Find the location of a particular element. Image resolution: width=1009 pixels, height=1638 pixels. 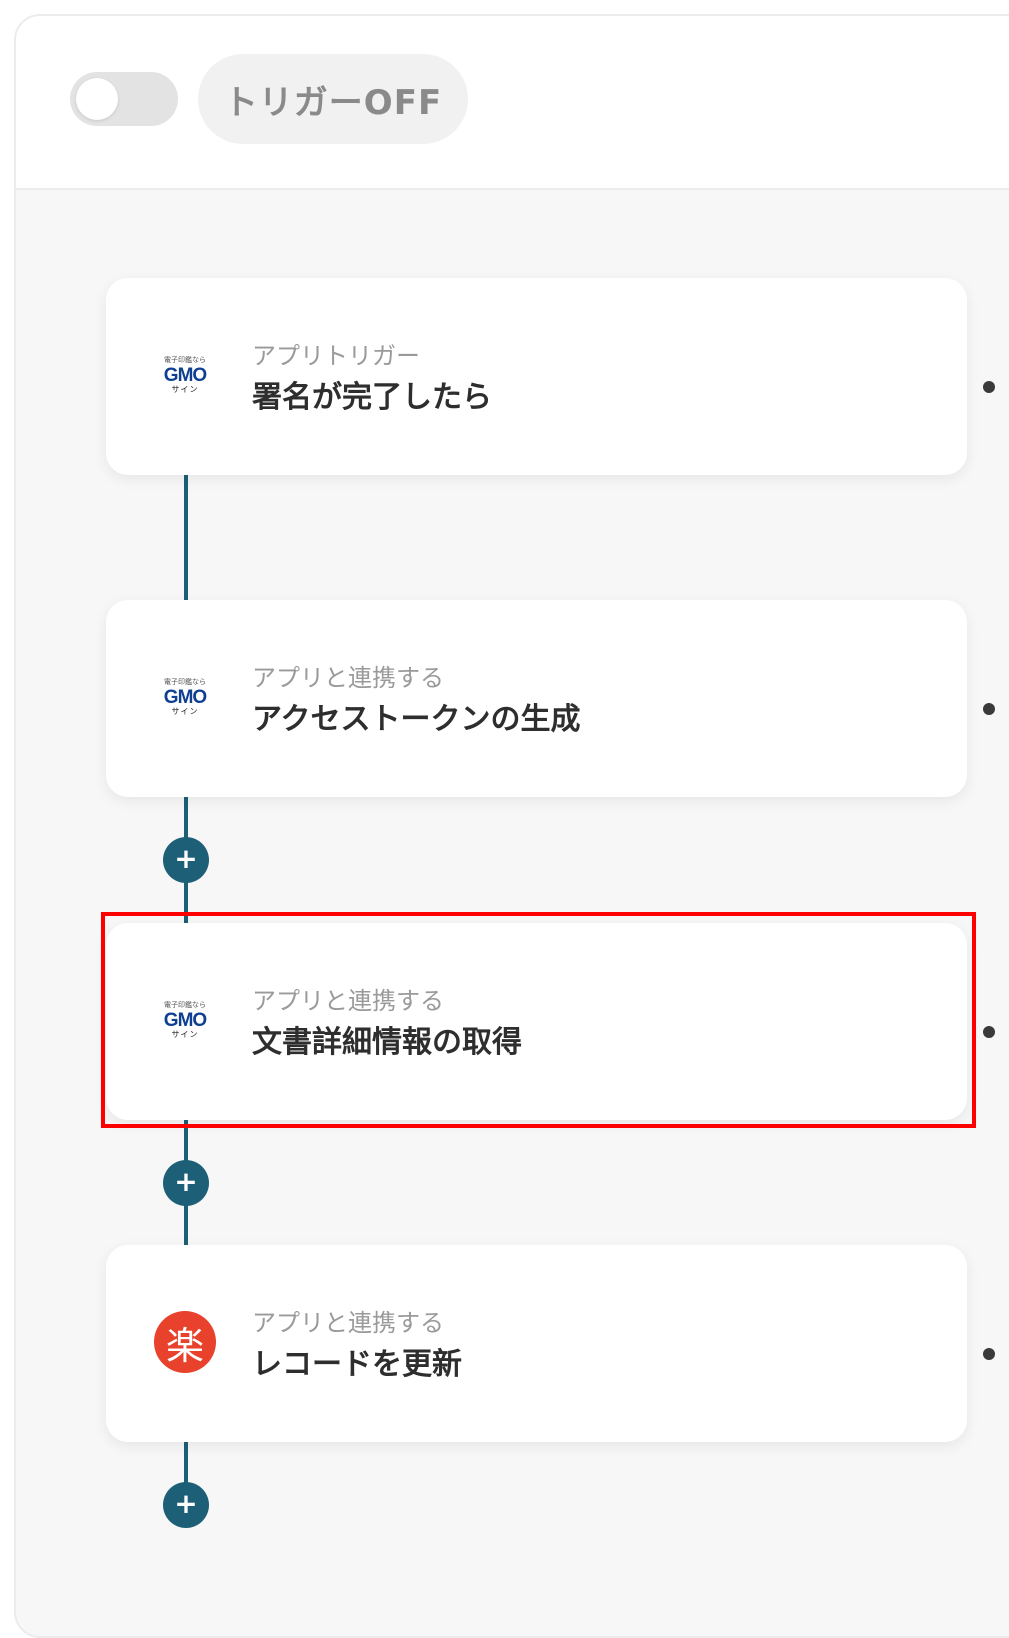

rakuraku-logo-icon: 楽 is located at coordinates (185, 1342).